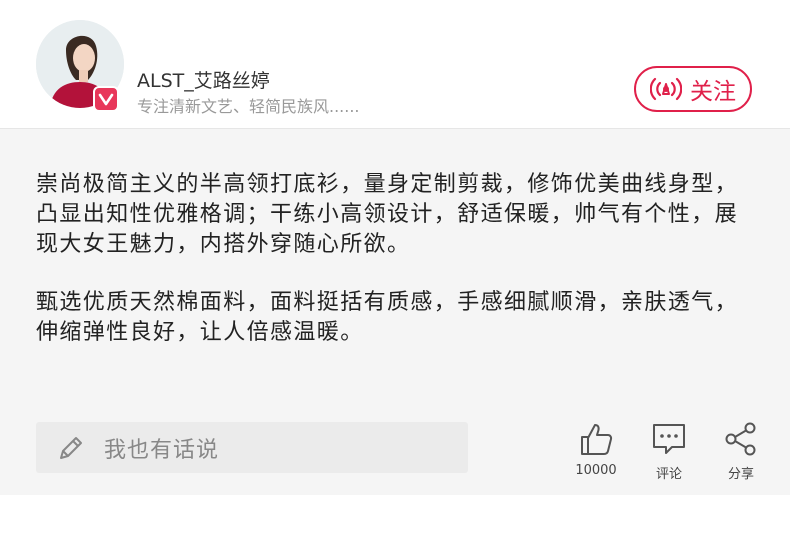  Describe the element at coordinates (740, 474) in the screenshot. I see `share-label: 分享` at that location.